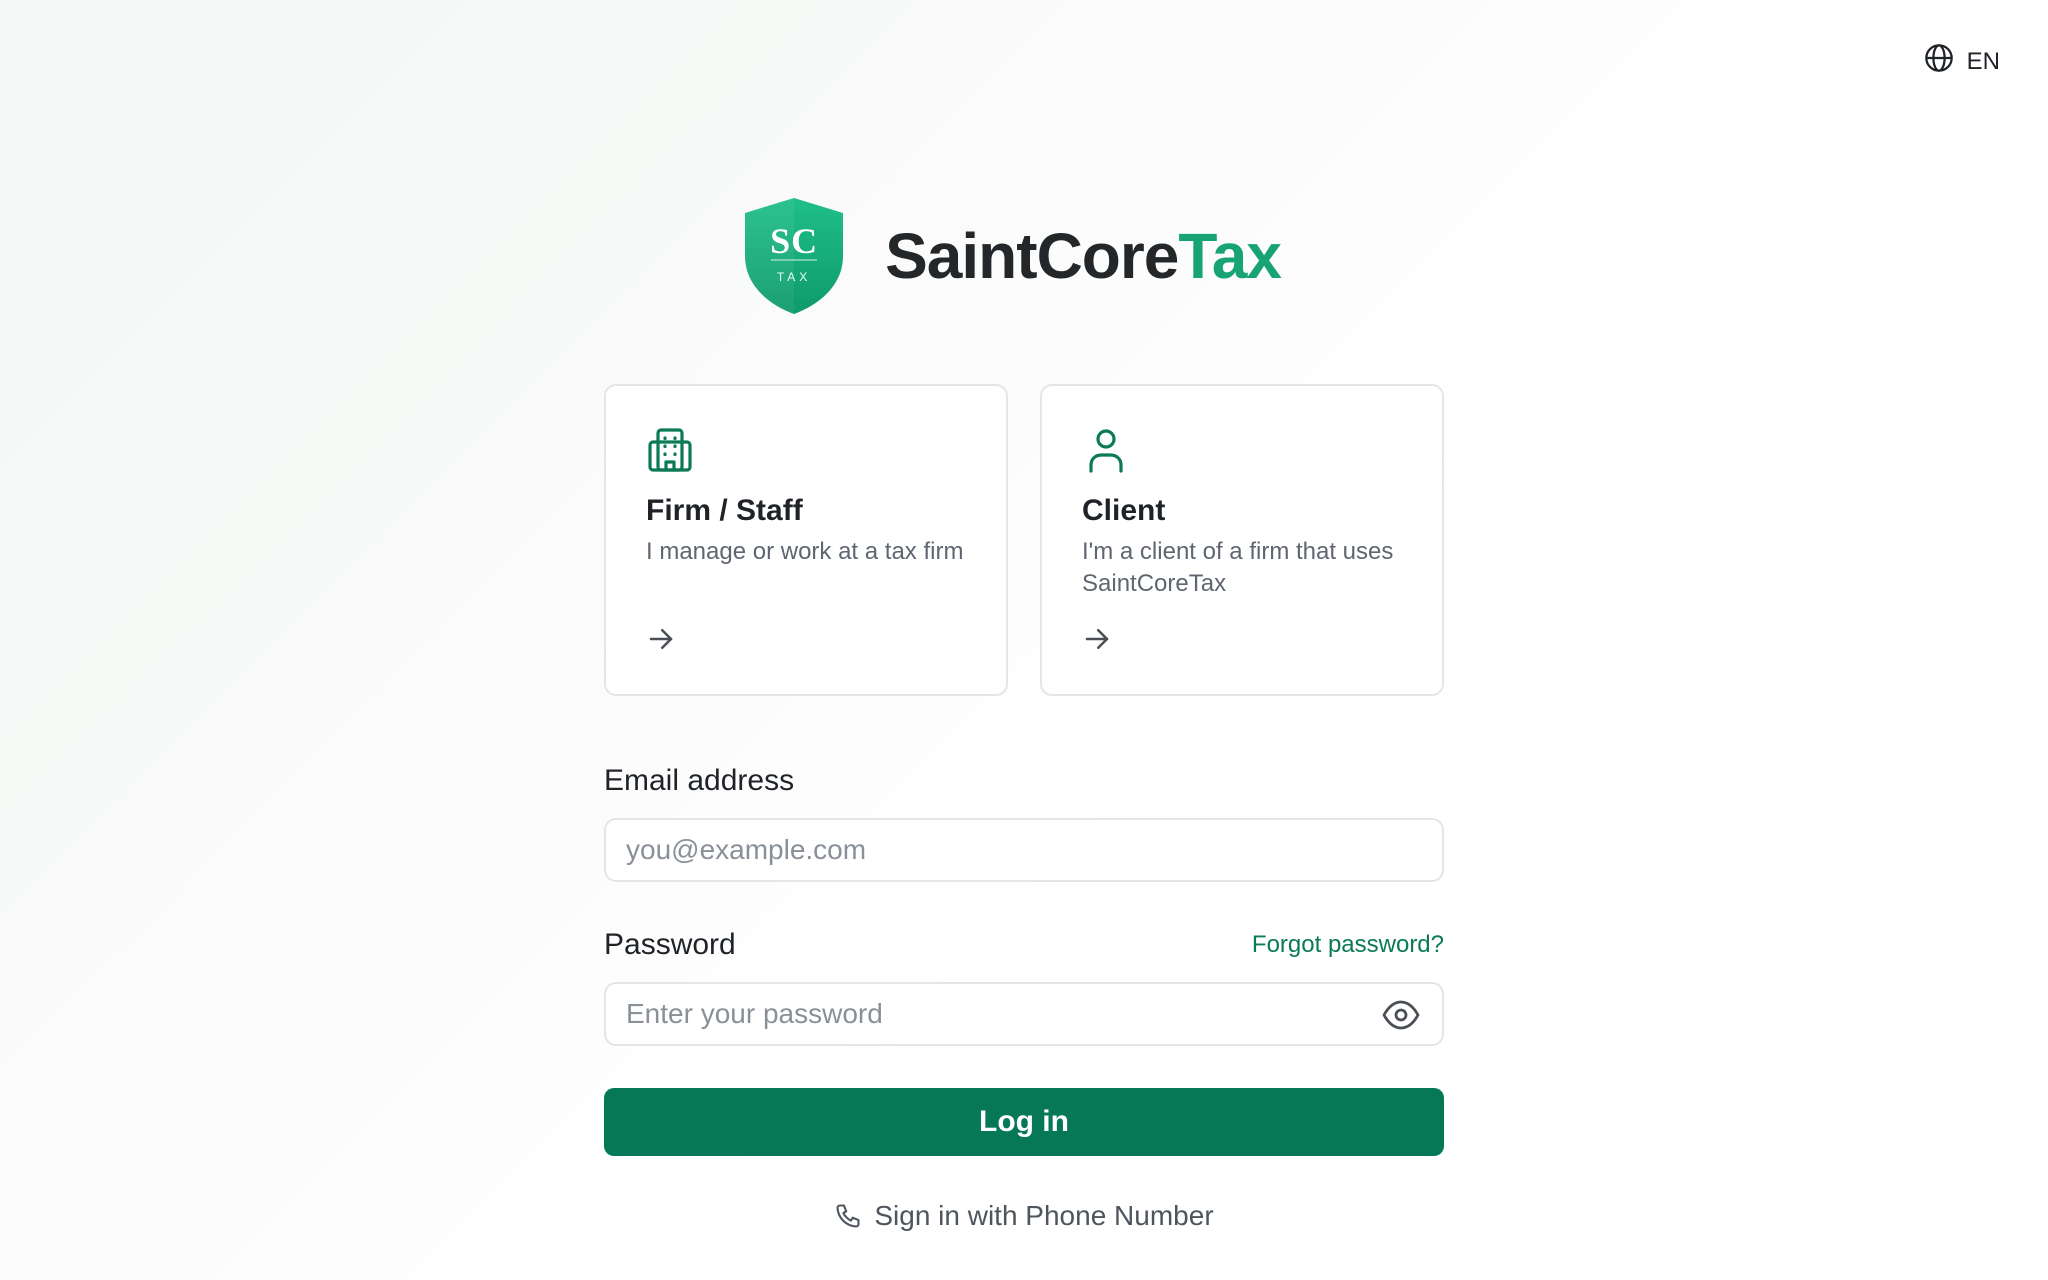  I want to click on password-field-wrapper, so click(1024, 1014).